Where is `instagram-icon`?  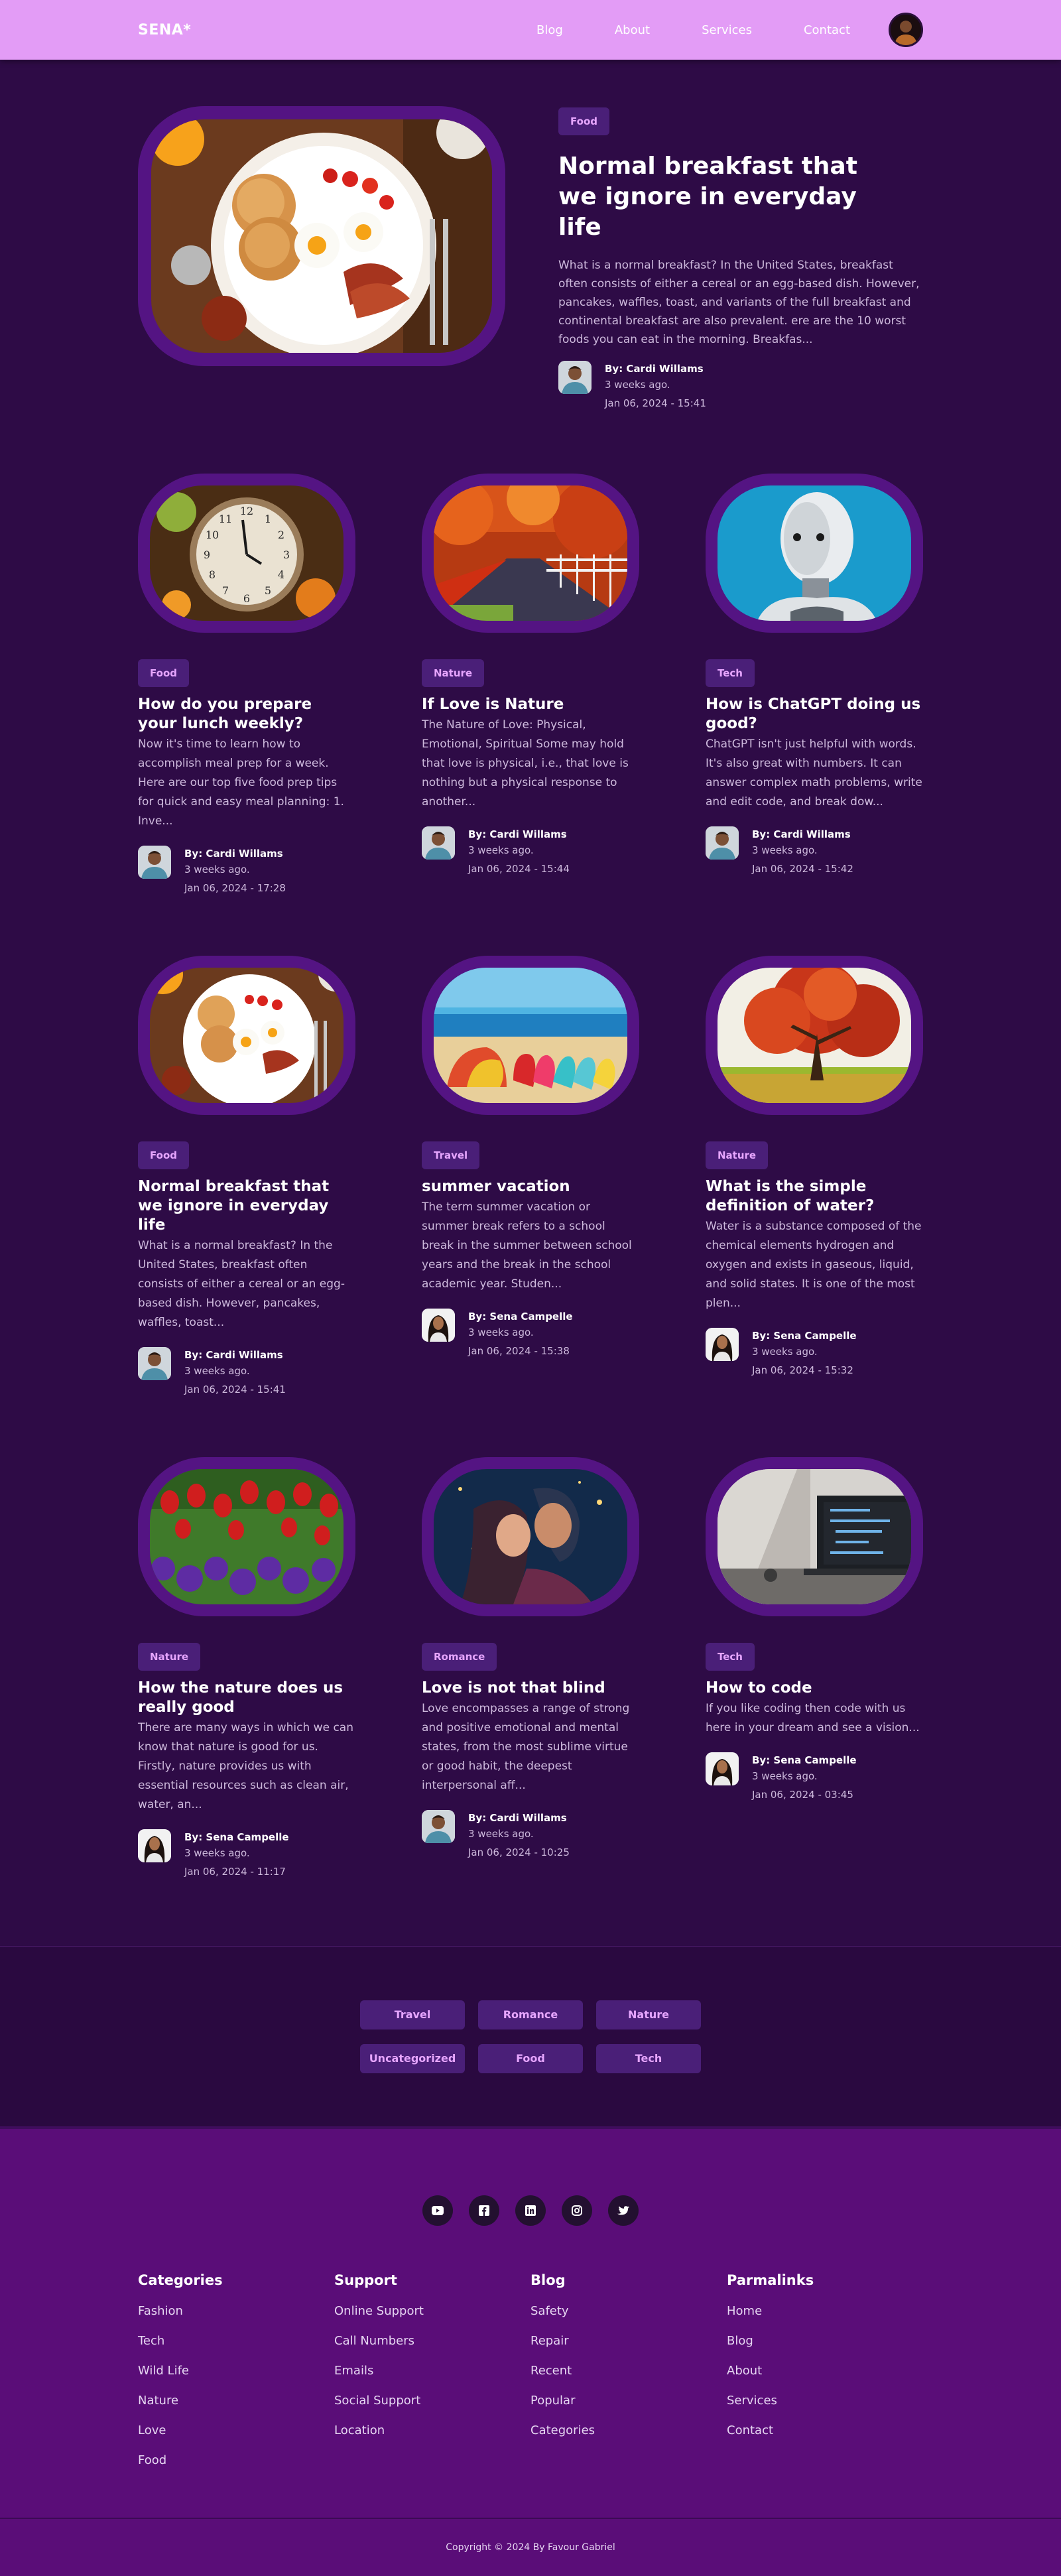 instagram-icon is located at coordinates (577, 2211).